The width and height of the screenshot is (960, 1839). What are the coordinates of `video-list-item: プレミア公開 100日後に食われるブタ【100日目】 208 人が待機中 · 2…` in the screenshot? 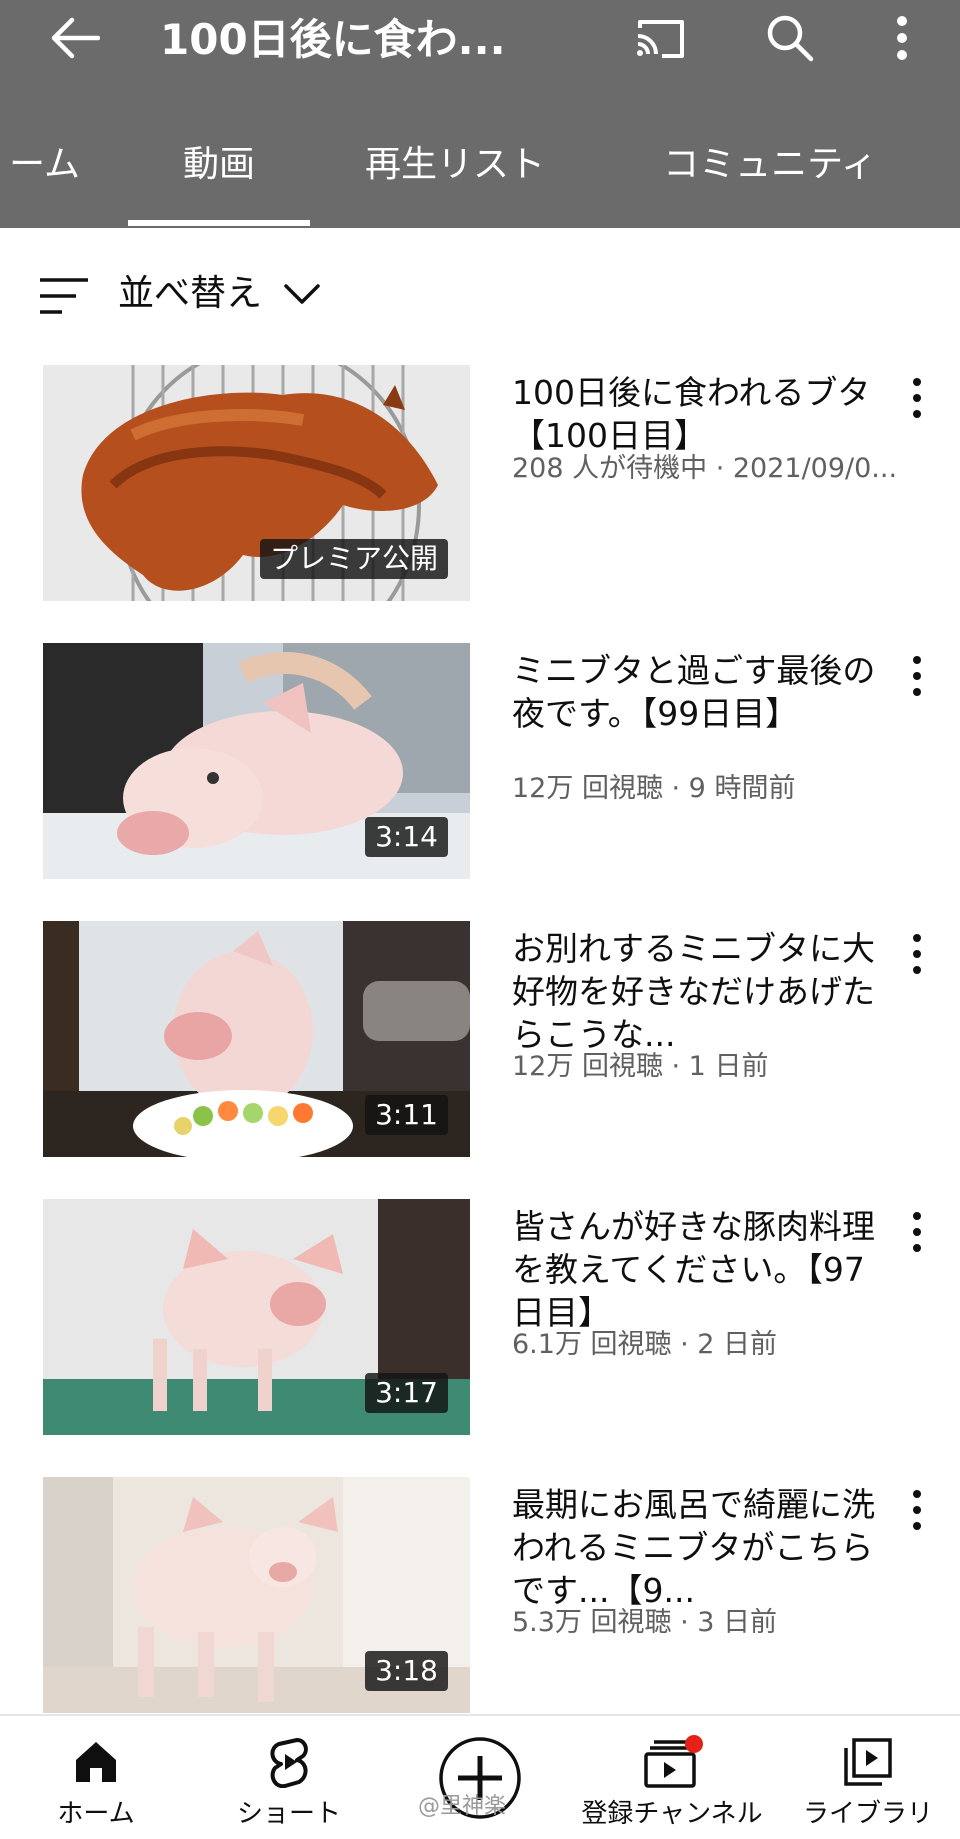 It's located at (480, 485).